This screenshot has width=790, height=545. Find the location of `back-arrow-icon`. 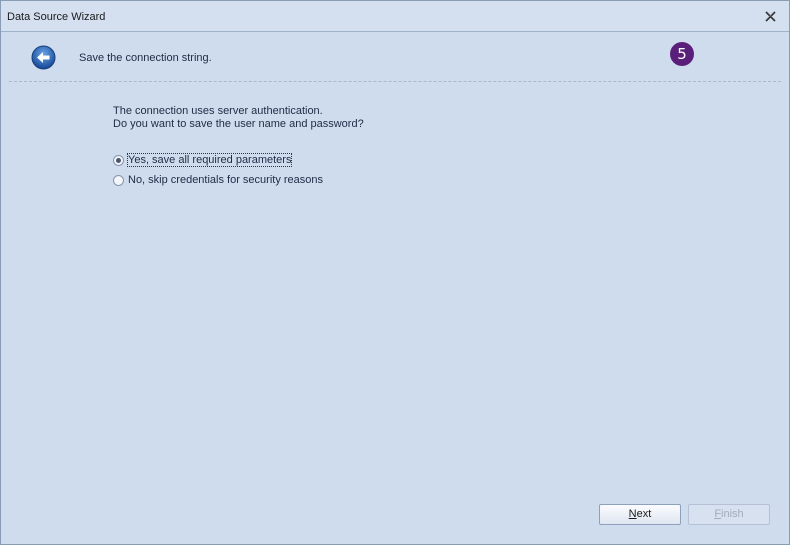

back-arrow-icon is located at coordinates (43, 57).